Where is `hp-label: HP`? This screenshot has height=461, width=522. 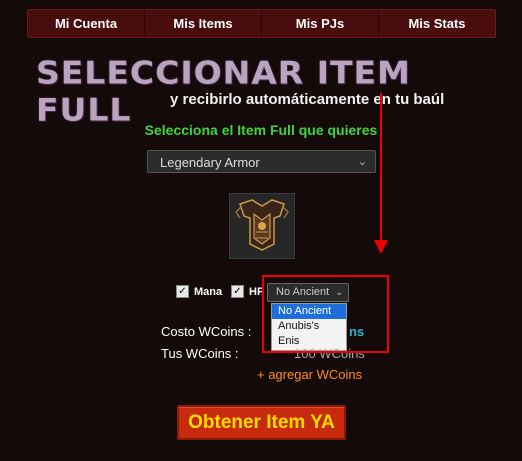 hp-label: HP is located at coordinates (257, 292).